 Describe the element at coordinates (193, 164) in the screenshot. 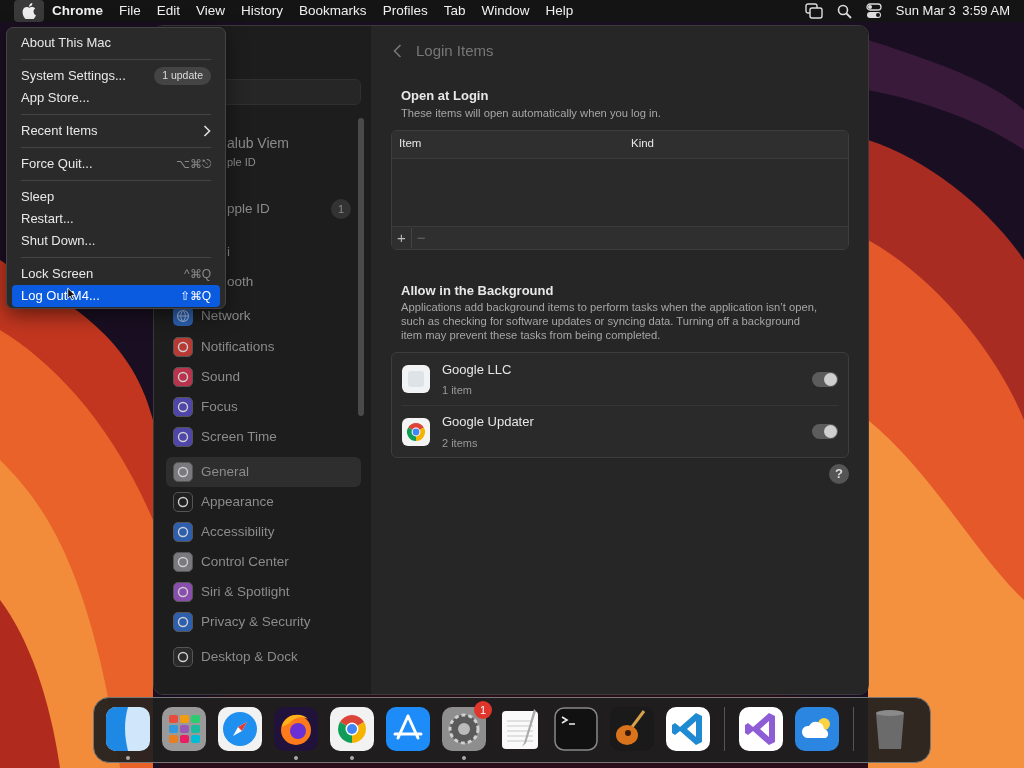

I see `keyboard-shortcut: ⌥⌘⎋` at that location.